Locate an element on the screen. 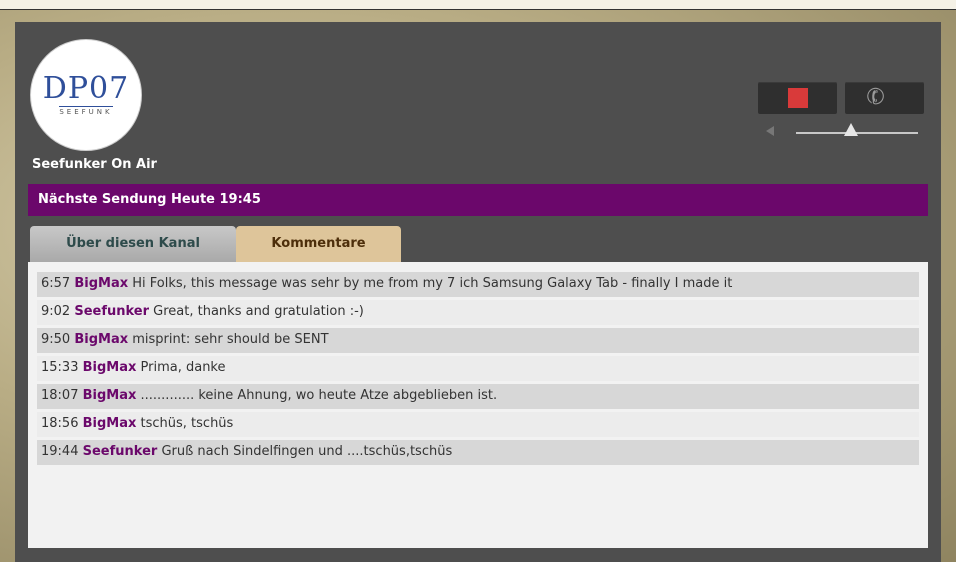 The height and width of the screenshot is (562, 956). comment-time: 15:33 is located at coordinates (60, 367).